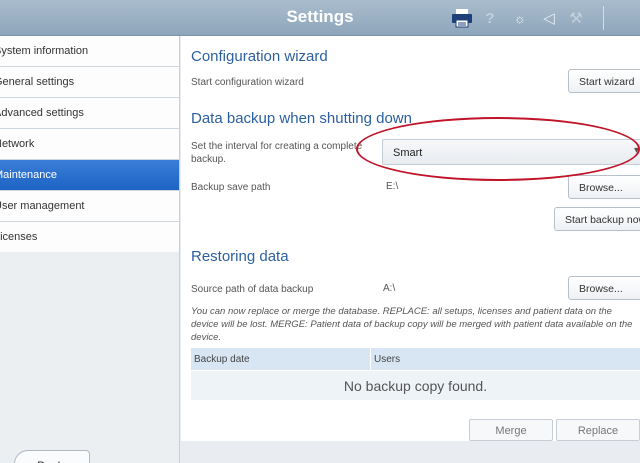 Image resolution: width=640 pixels, height=463 pixels. What do you see at coordinates (511, 152) in the screenshot?
I see `backup-interval-select: Smart ▾` at bounding box center [511, 152].